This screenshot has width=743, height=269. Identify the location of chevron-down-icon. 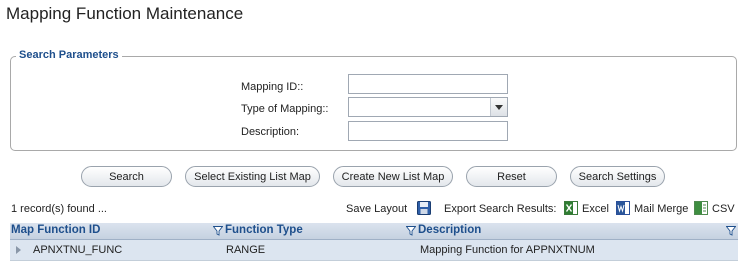
(498, 107).